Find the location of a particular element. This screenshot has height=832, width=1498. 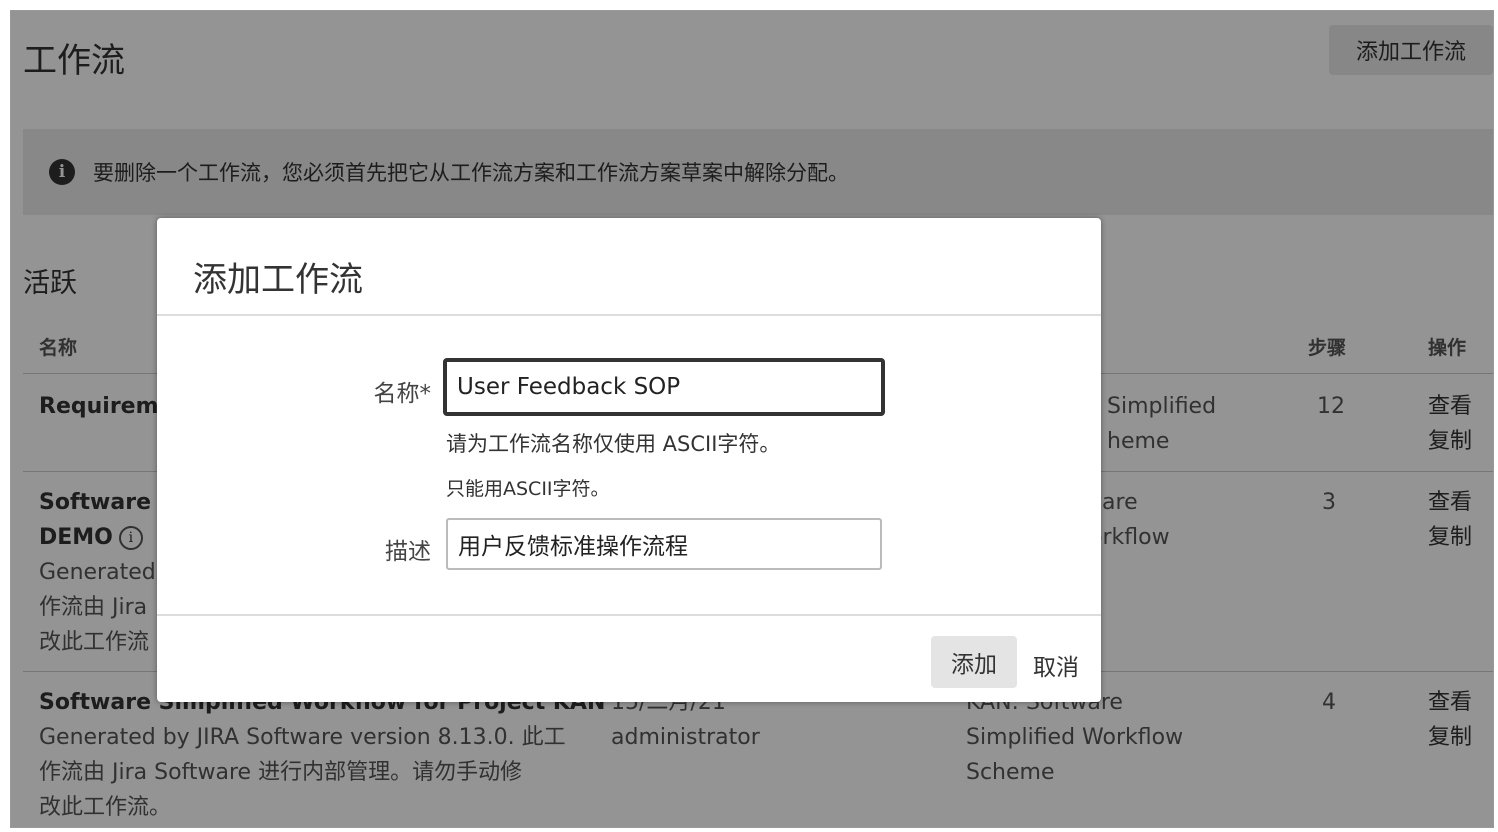

cancel-link: 取消 is located at coordinates (1056, 665).